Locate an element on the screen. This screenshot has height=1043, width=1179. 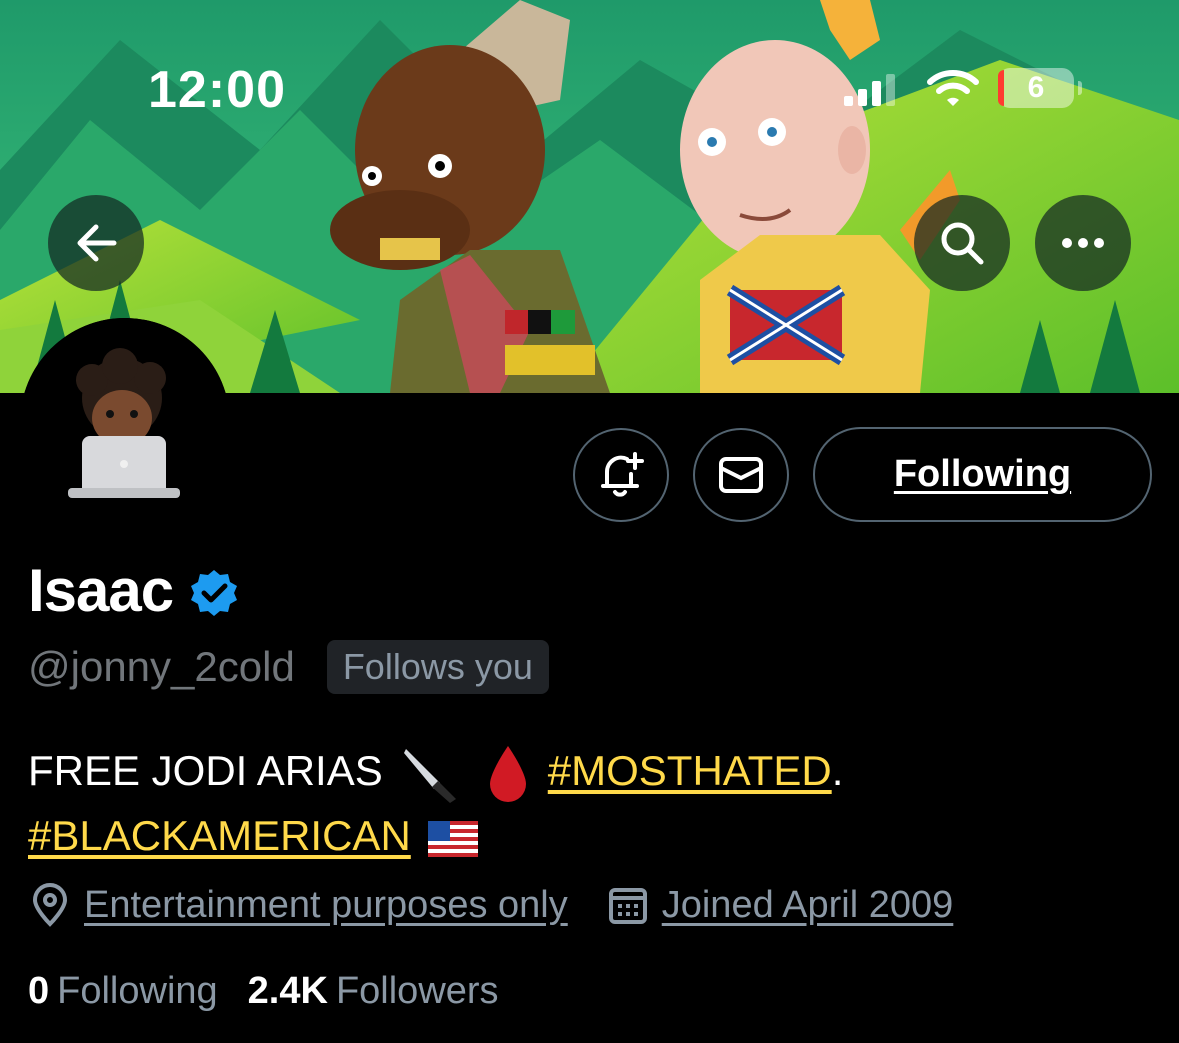
avatar is located at coordinates (125, 423).